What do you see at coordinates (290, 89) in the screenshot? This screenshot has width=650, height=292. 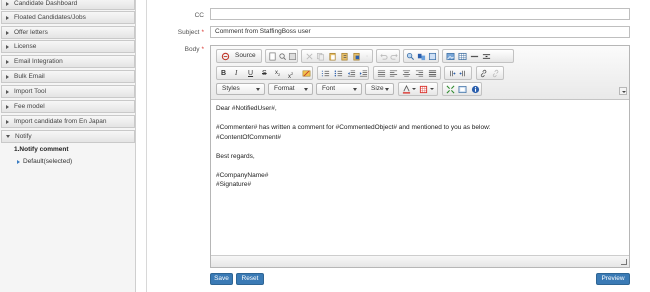 I see `format-dropdown: Format` at bounding box center [290, 89].